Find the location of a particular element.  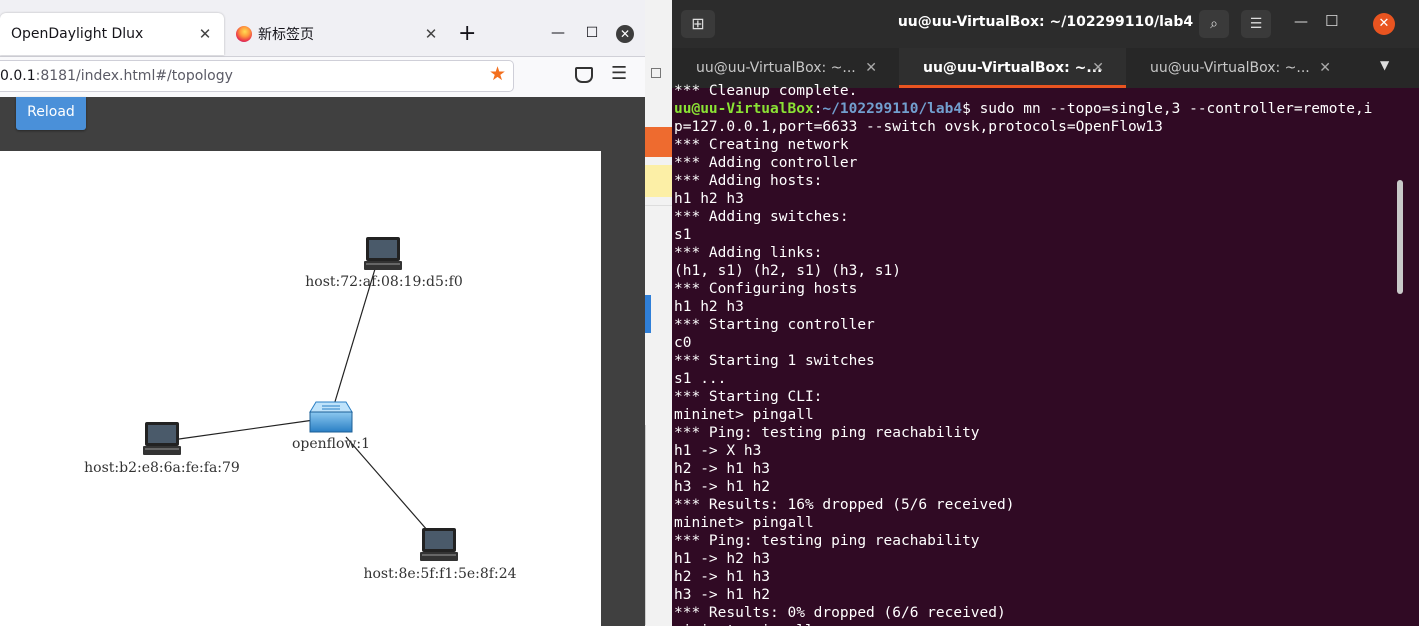

tab-opendaylight-dlux: OpenDaylight Dlux ✕ is located at coordinates (112, 34).